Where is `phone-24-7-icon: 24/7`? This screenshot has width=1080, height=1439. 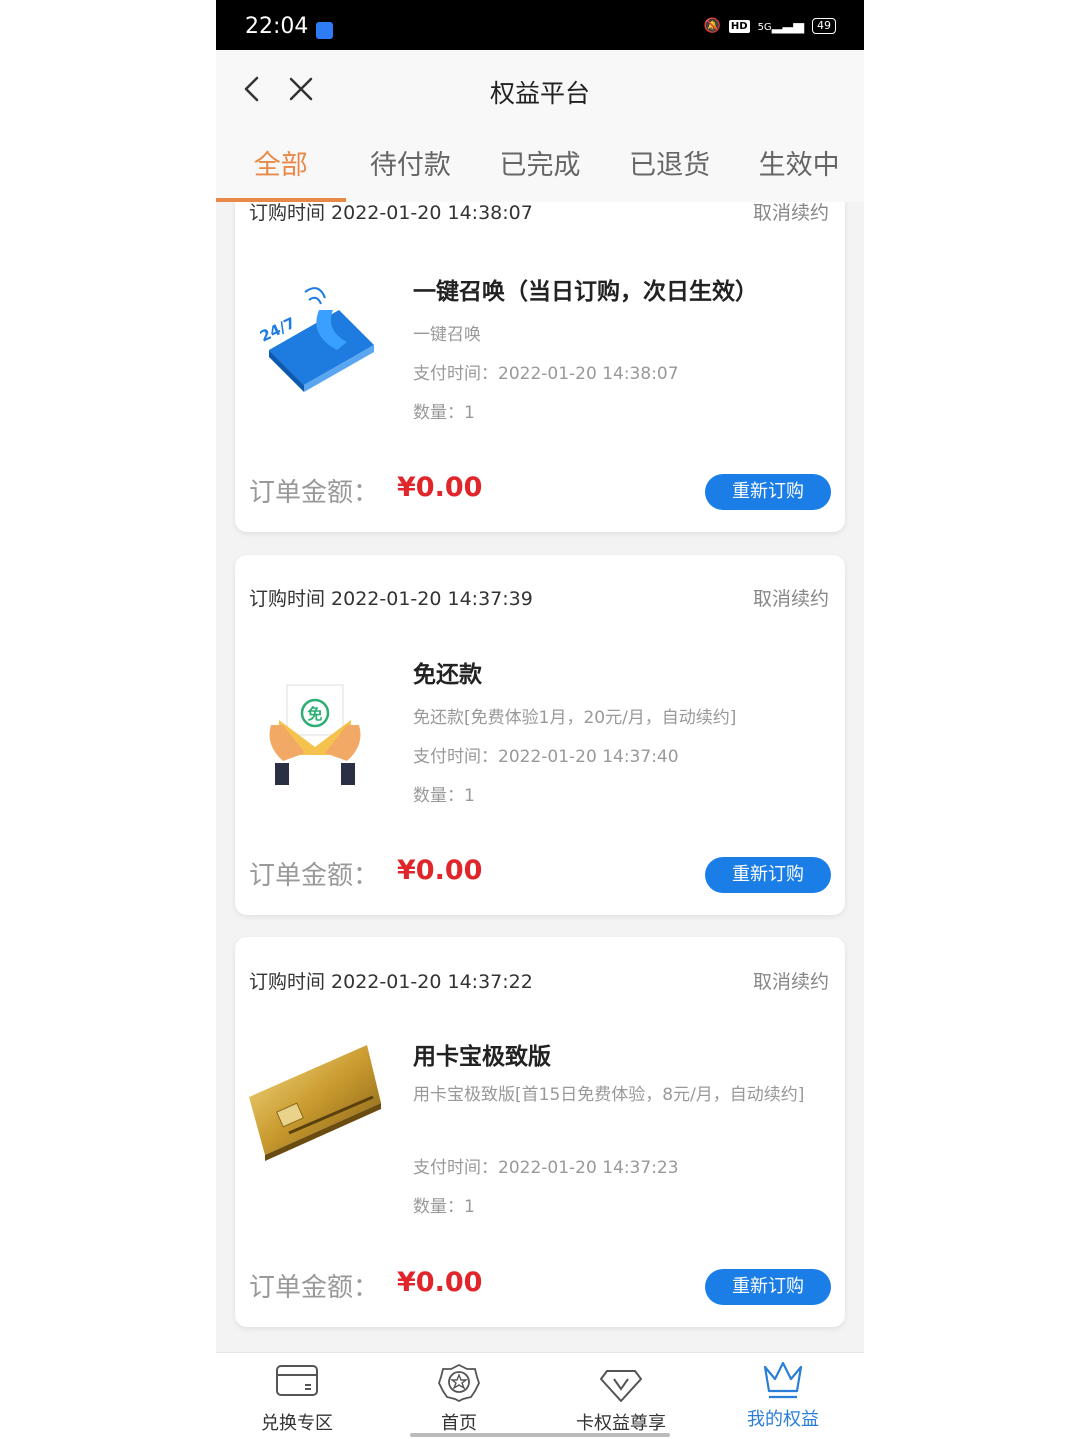 phone-24-7-icon: 24/7 is located at coordinates (315, 339).